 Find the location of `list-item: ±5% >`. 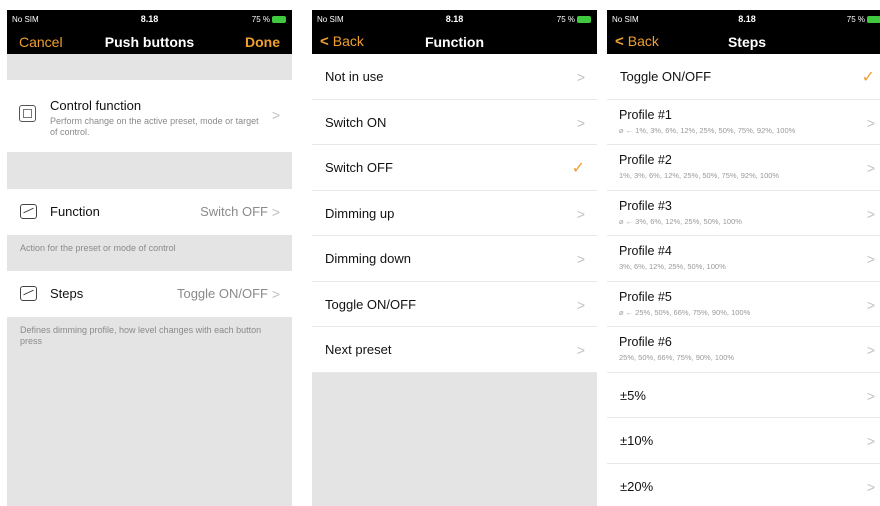

list-item: ±5% > is located at coordinates (743, 395).